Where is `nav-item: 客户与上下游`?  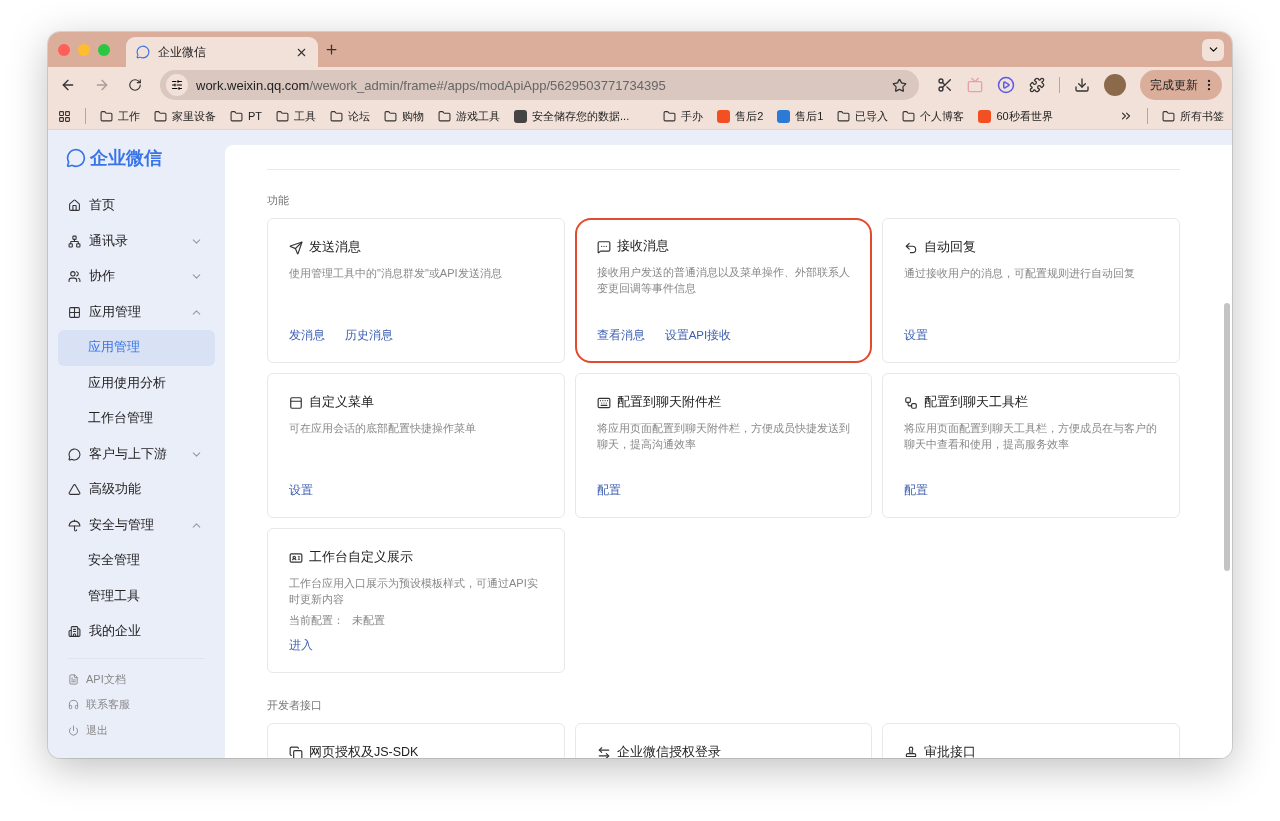
nav-item: 客户与上下游 is located at coordinates (136, 454).